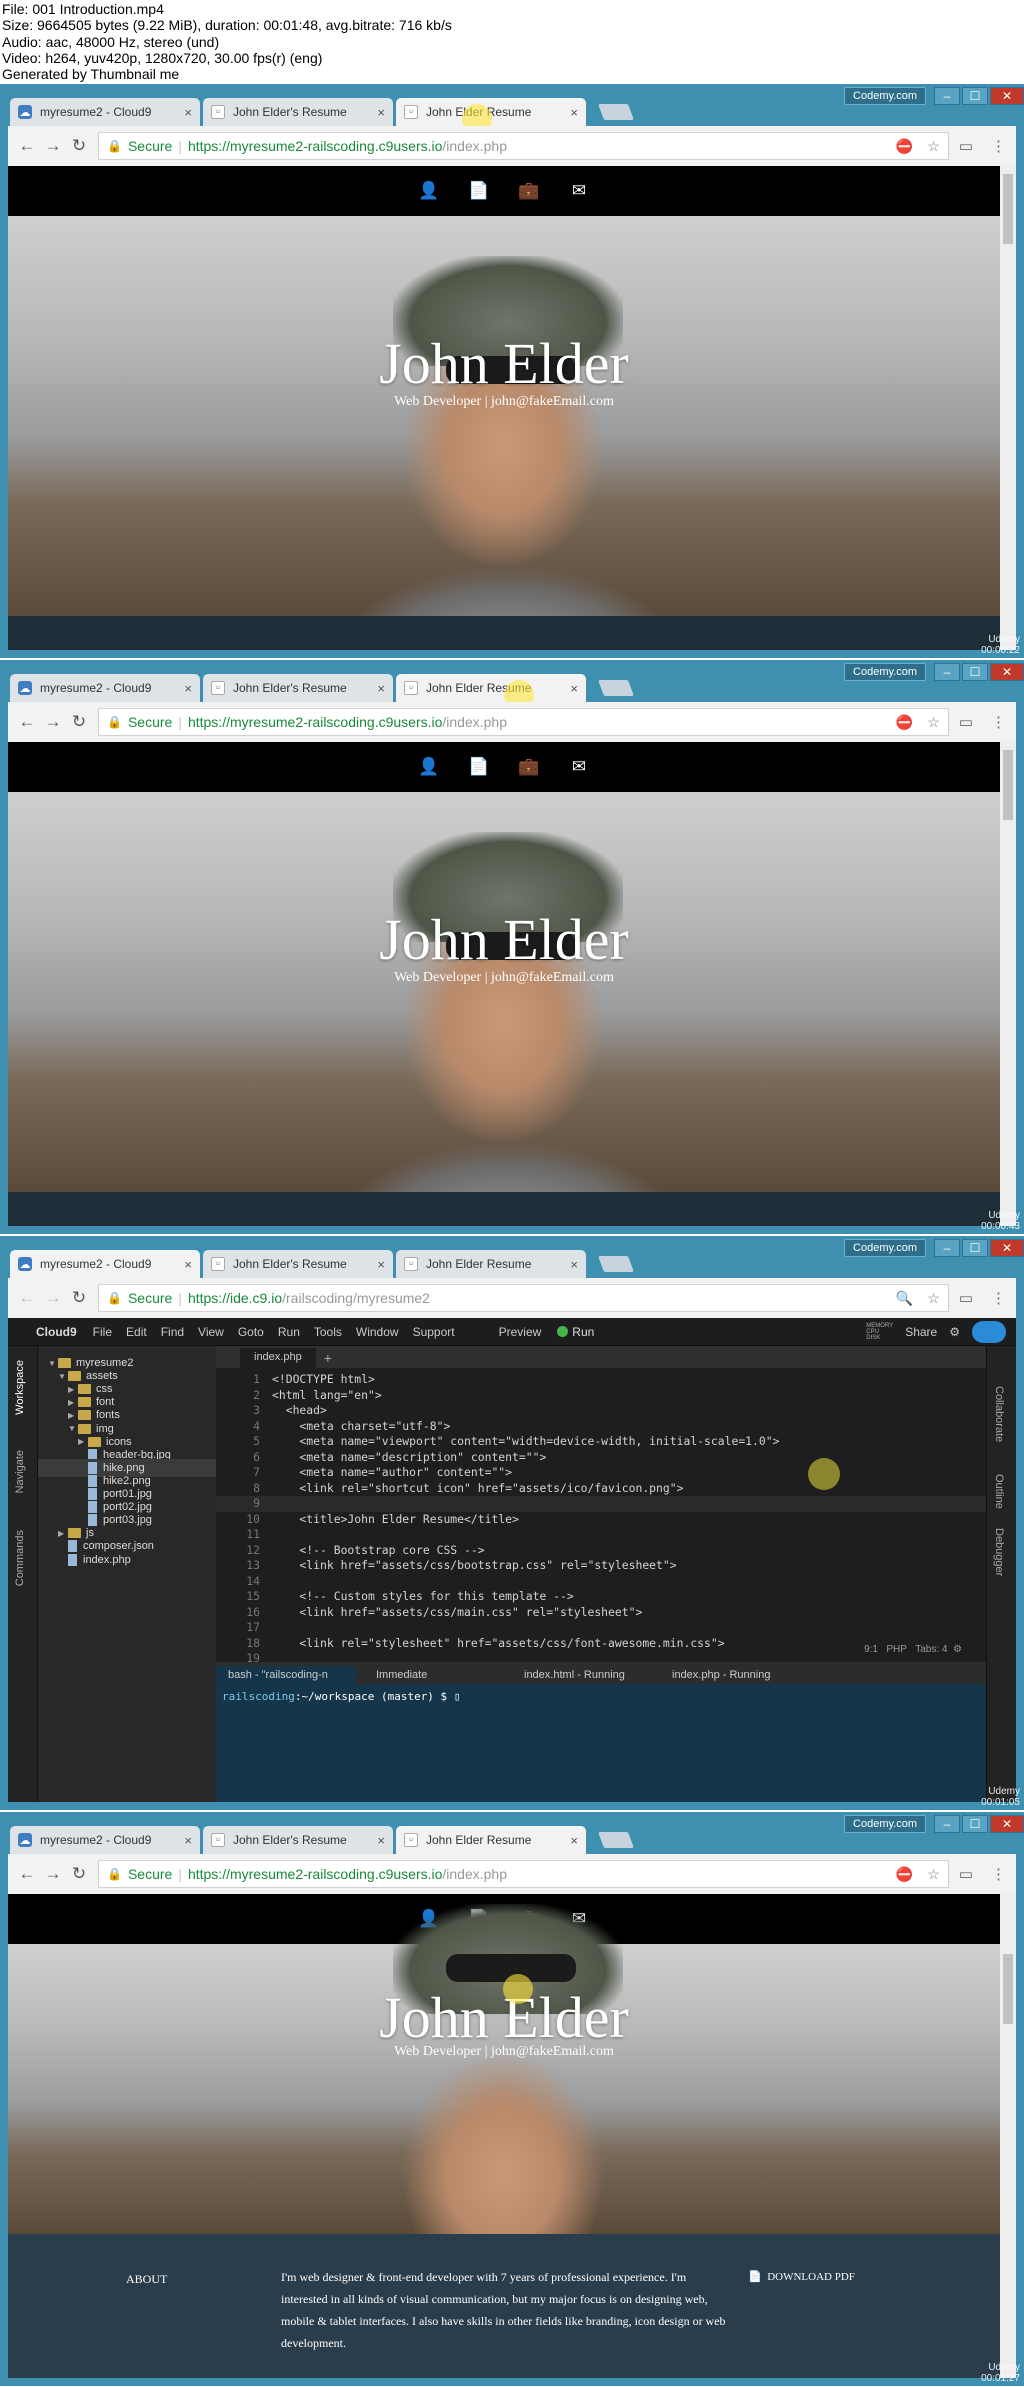 Image resolution: width=1024 pixels, height=2387 pixels. Describe the element at coordinates (999, 1414) in the screenshot. I see `tab-collaborate: Collaborate` at that location.